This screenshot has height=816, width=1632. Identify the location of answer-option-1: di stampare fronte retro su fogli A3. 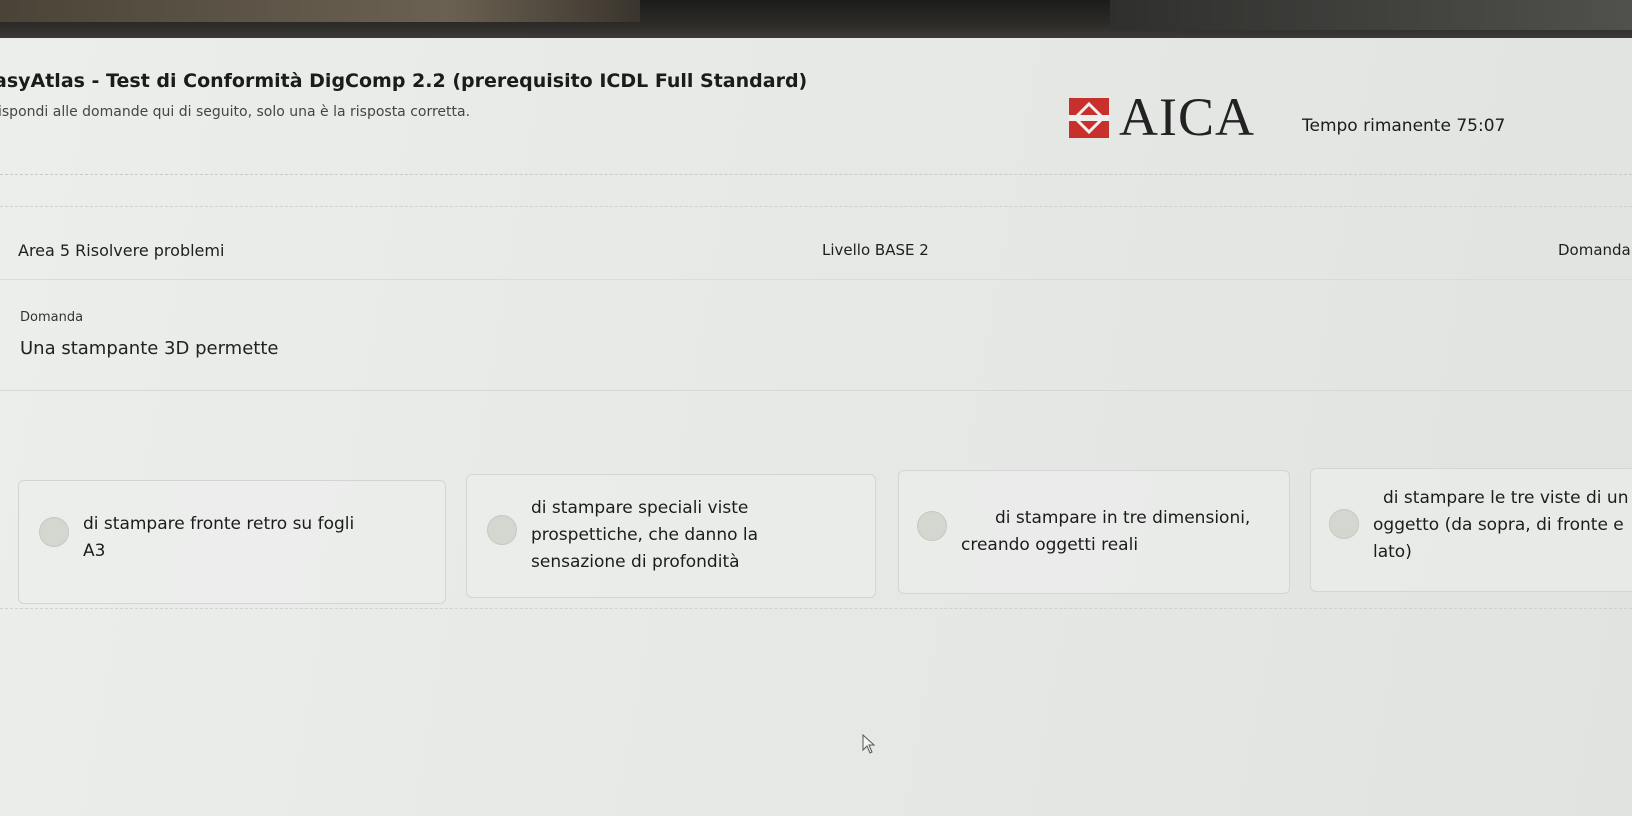
(232, 542).